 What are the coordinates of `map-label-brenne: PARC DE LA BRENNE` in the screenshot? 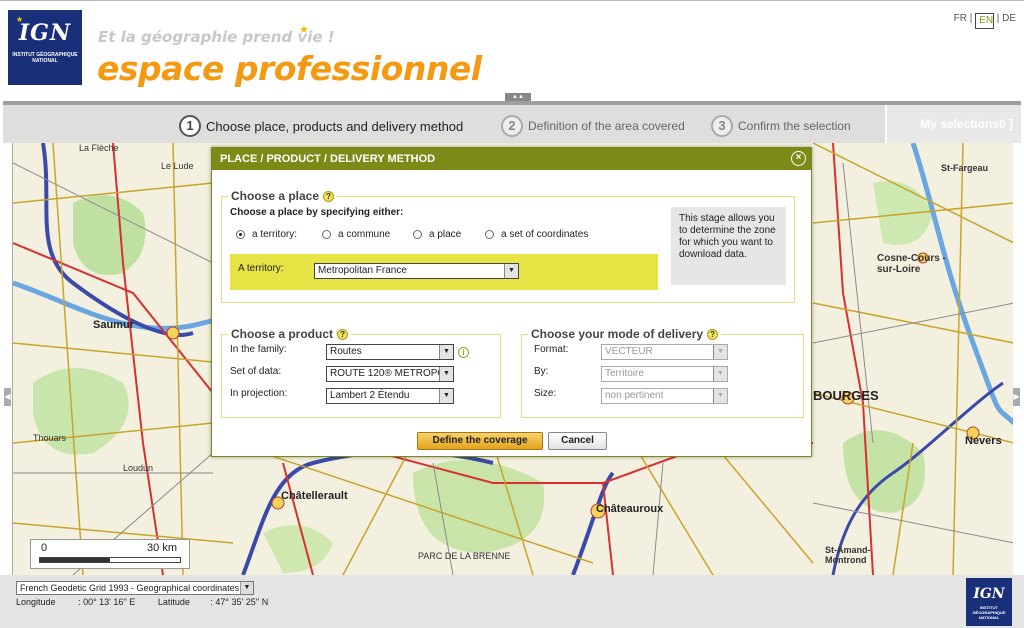 It's located at (464, 556).